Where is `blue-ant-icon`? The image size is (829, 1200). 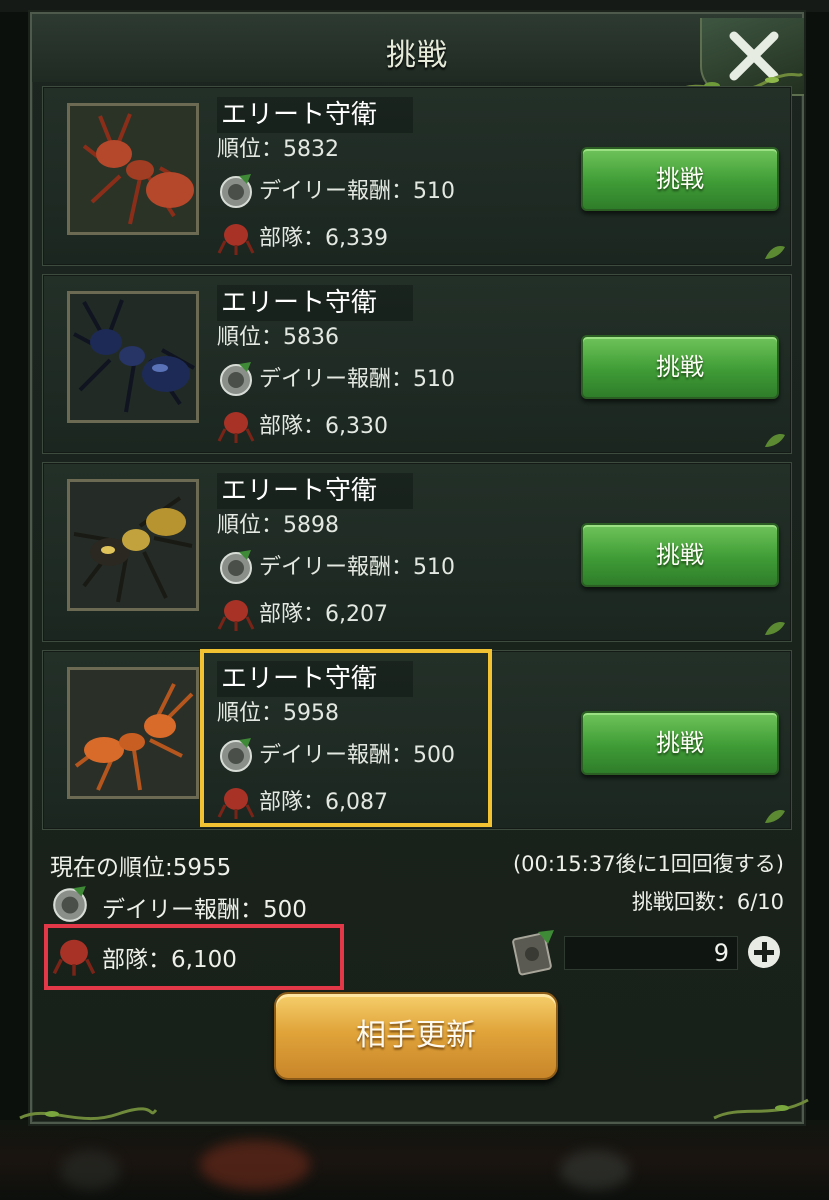
blue-ant-icon is located at coordinates (133, 357).